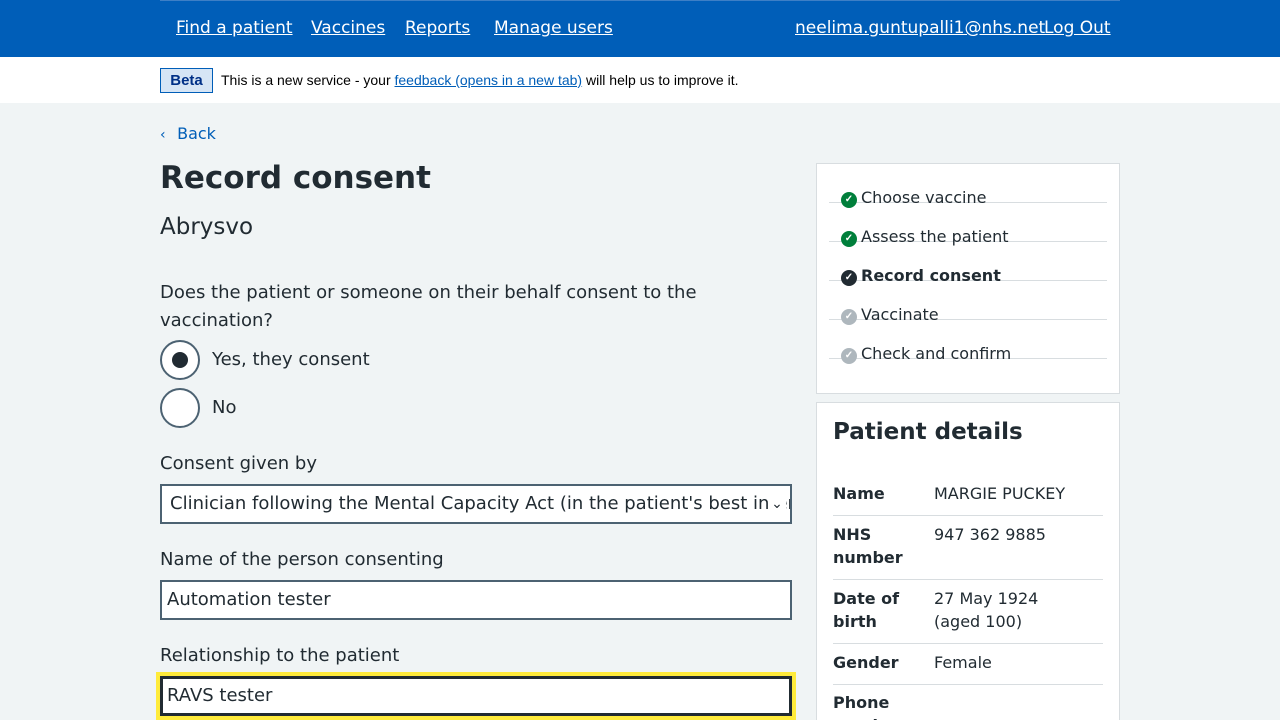  Describe the element at coordinates (968, 264) in the screenshot. I see `step-record-consent: ✓ Record consent` at that location.